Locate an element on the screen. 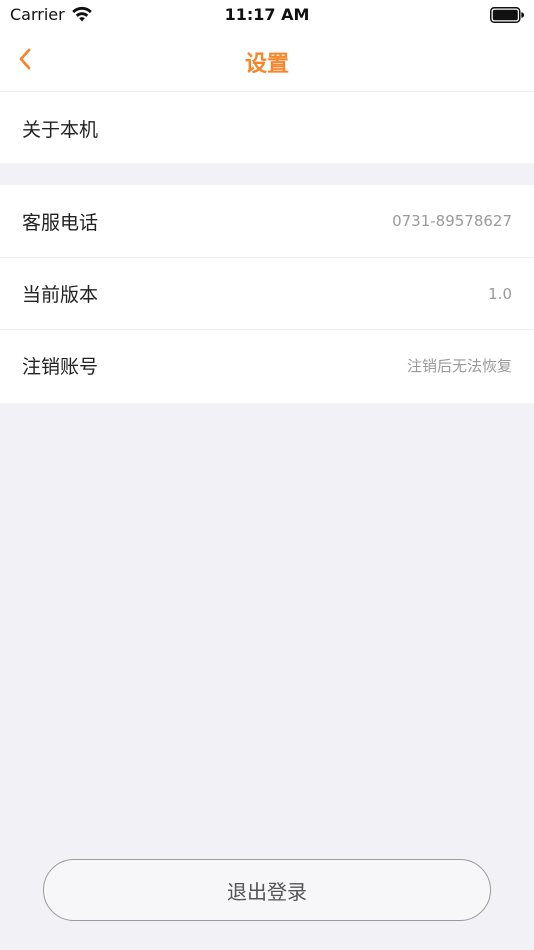  clock-time: 11:17 AM is located at coordinates (267, 14).